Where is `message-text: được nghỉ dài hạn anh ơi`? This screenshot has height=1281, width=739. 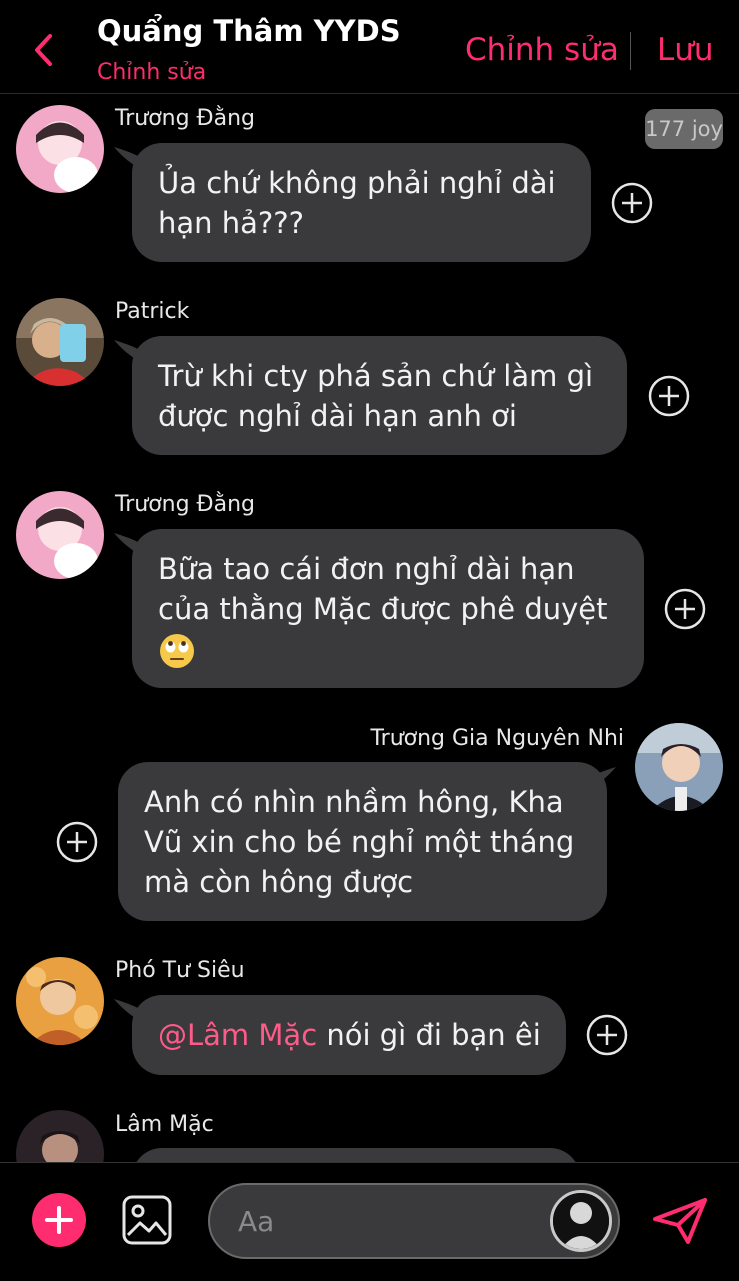
message-text: được nghỉ dài hạn anh ơi is located at coordinates (337, 416).